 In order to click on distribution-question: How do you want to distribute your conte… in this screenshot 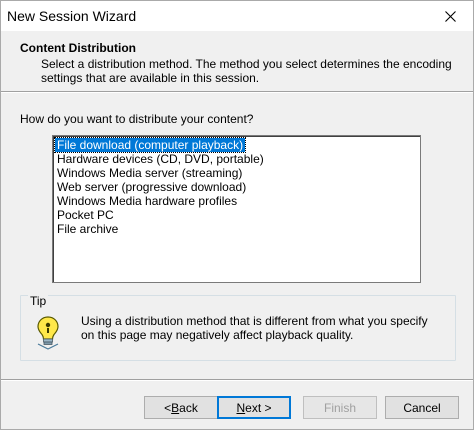, I will do `click(137, 119)`.